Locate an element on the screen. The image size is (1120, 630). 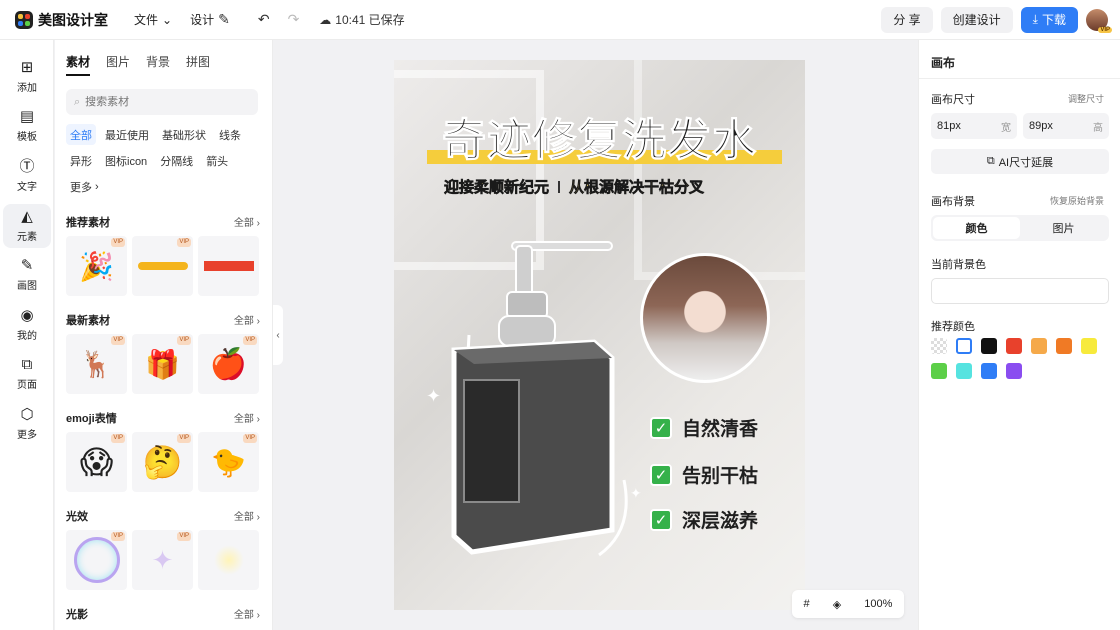
asset-thumb-apple: VIP 🍎 is located at coordinates (228, 364).